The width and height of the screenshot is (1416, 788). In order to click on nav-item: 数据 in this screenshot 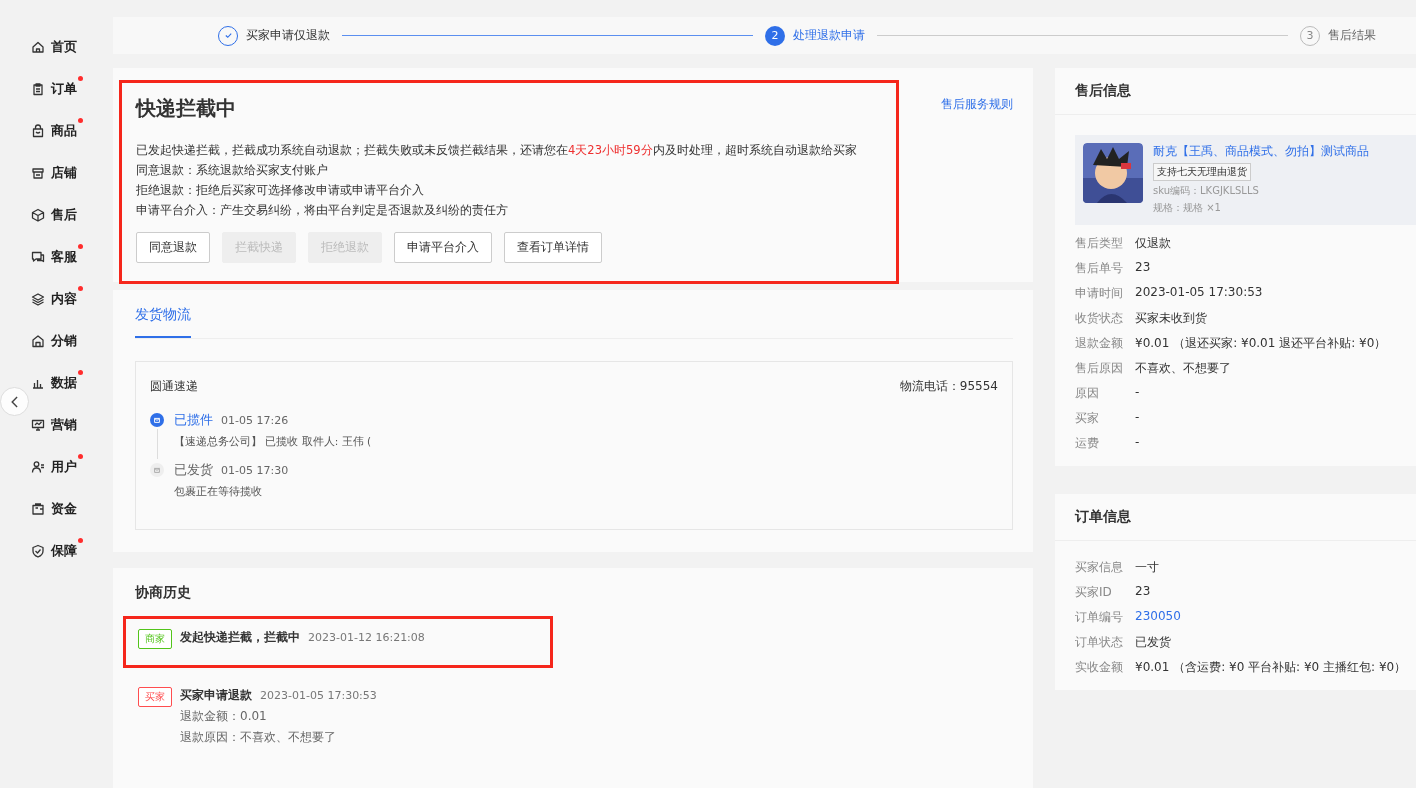, I will do `click(57, 383)`.